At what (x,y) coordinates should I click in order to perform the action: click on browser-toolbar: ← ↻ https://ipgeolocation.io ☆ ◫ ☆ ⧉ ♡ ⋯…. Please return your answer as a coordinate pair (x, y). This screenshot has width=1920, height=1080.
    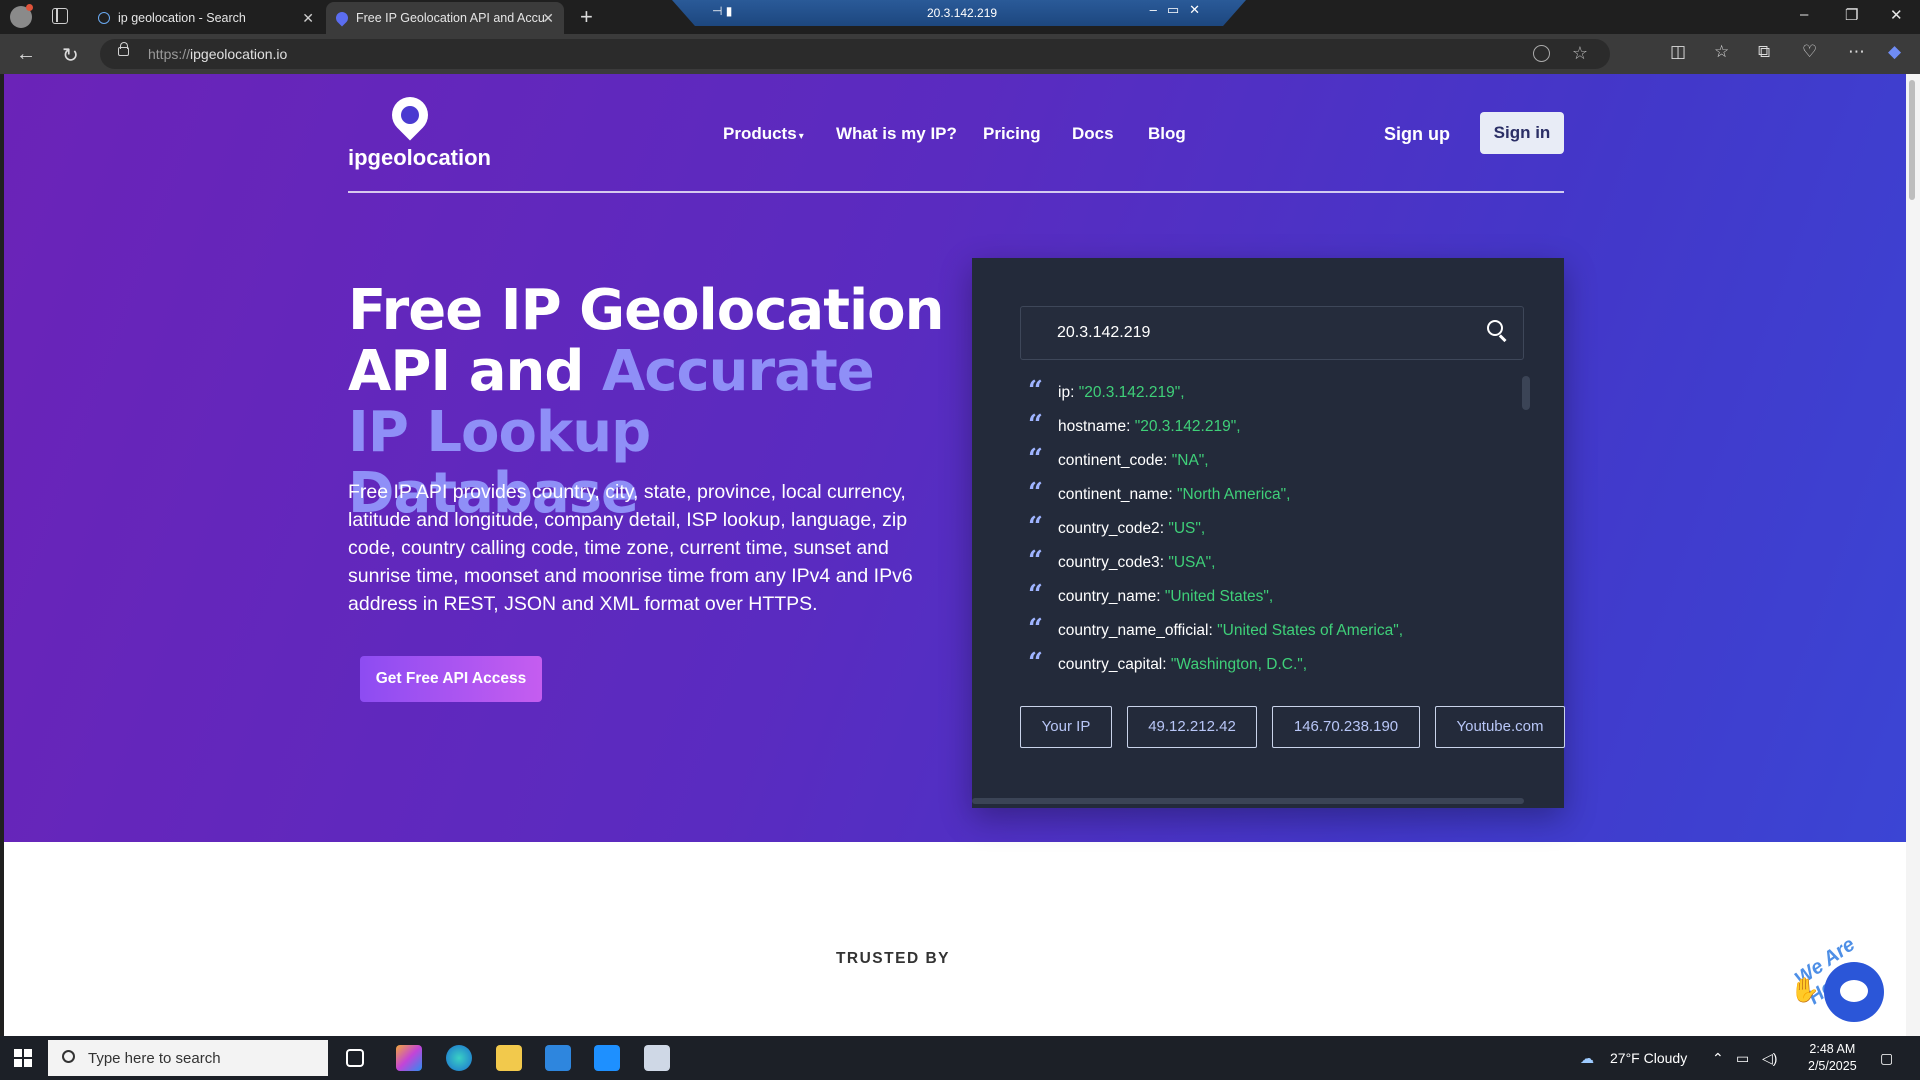
    Looking at the image, I should click on (960, 54).